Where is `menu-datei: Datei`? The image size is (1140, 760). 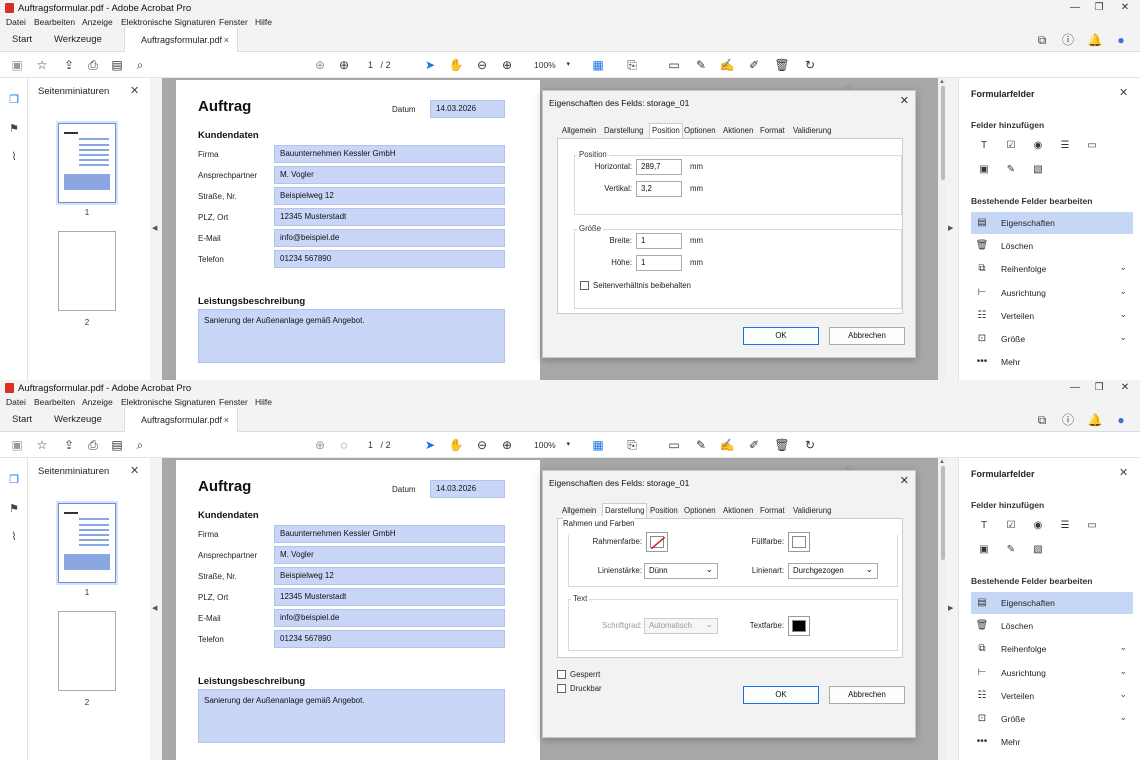 menu-datei: Datei is located at coordinates (16, 402).